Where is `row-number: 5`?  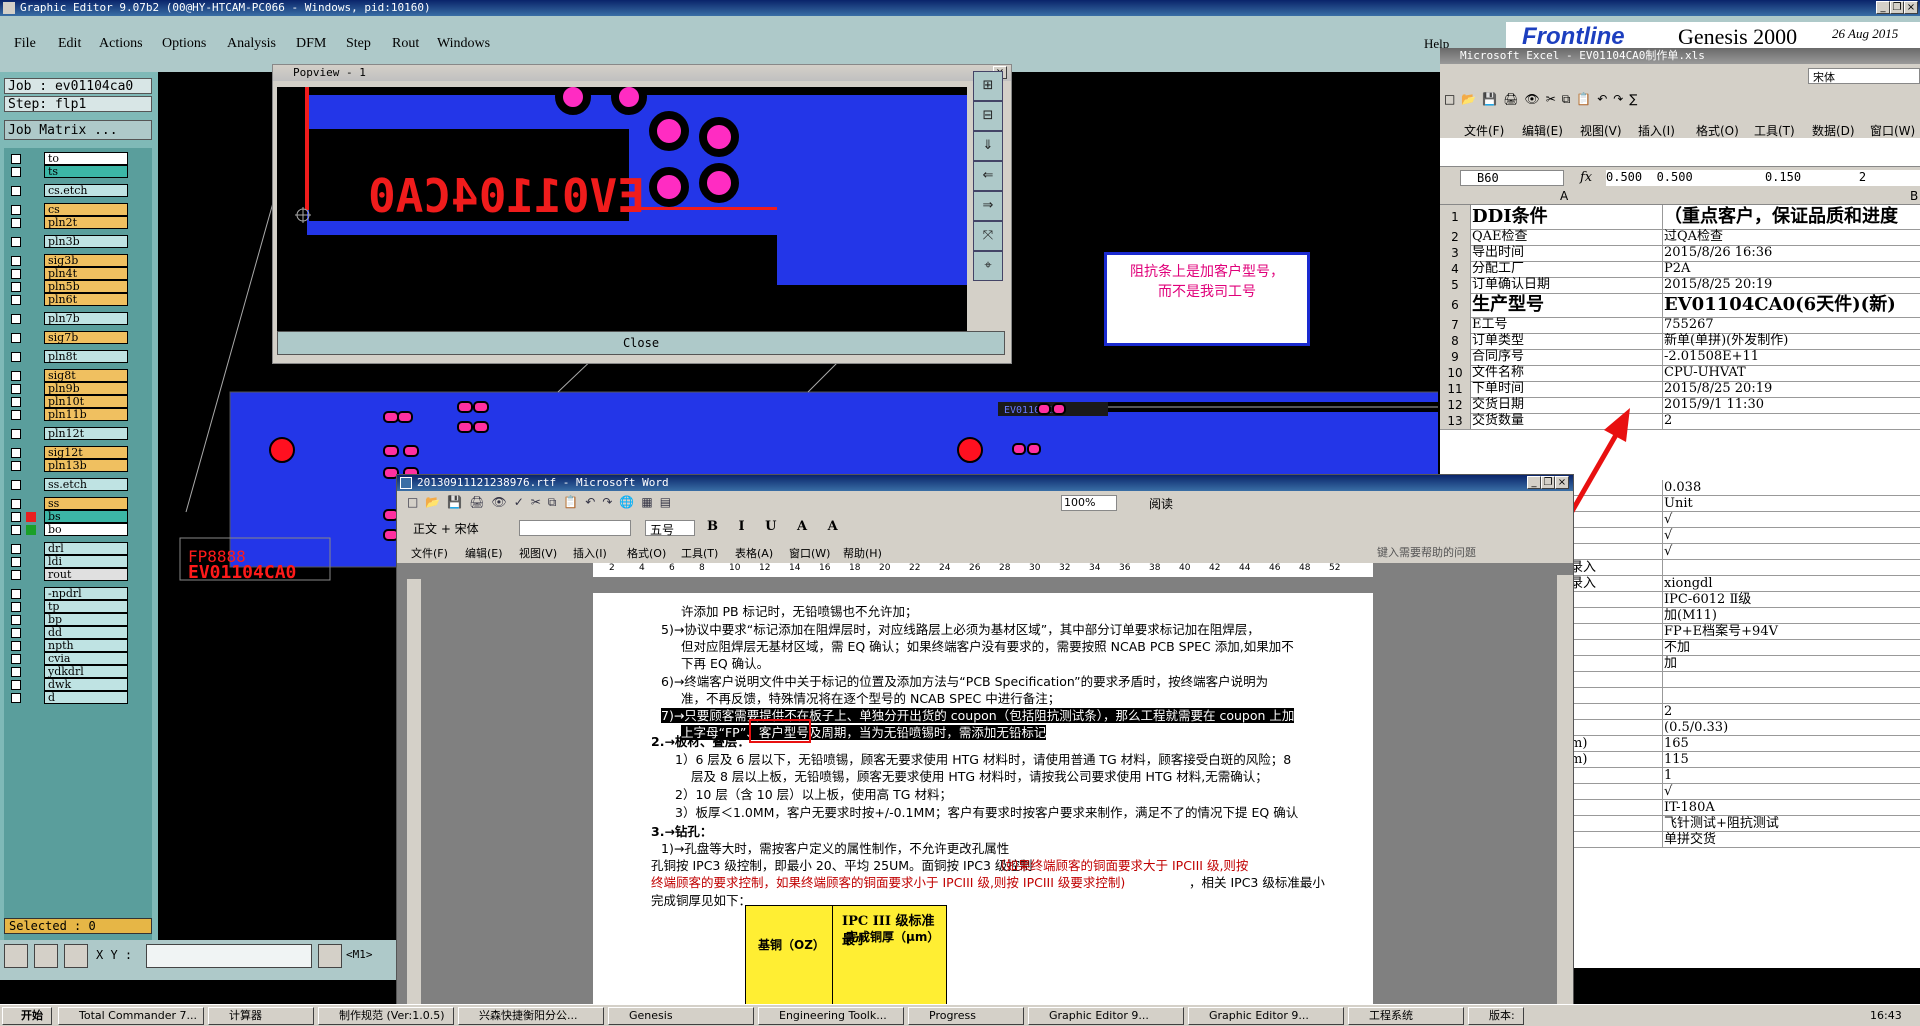
row-number: 5 is located at coordinates (1455, 285).